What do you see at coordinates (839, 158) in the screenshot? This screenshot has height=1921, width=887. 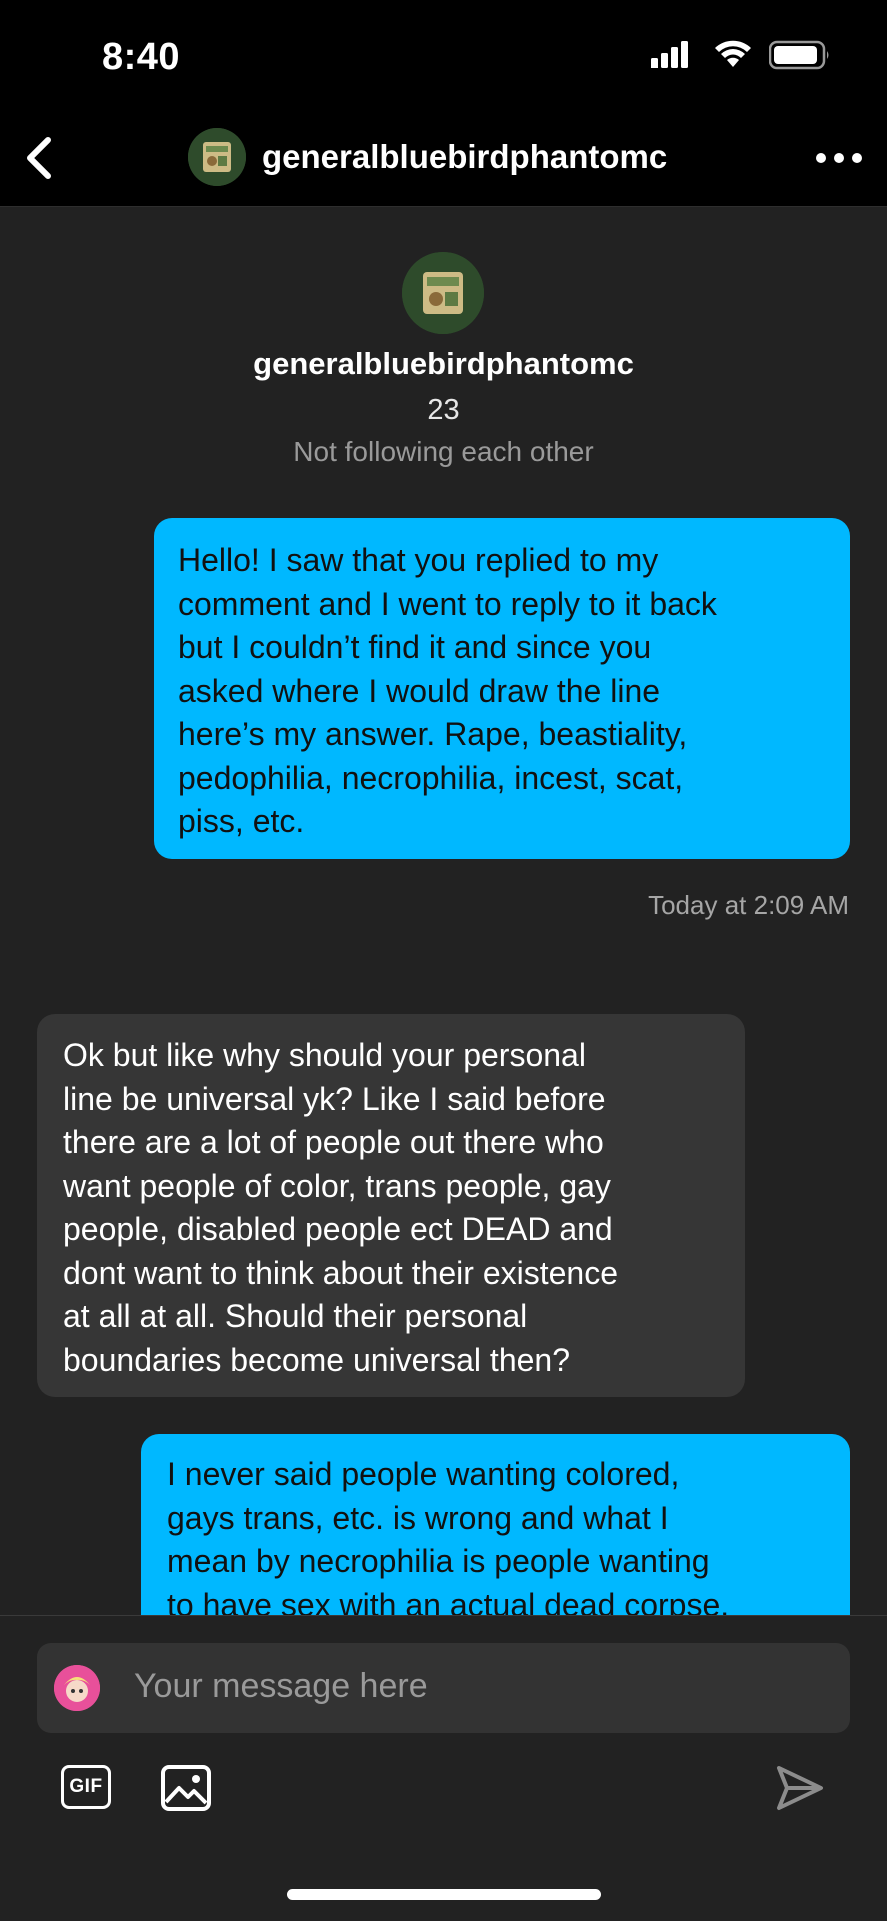 I see `more-options-icon` at bounding box center [839, 158].